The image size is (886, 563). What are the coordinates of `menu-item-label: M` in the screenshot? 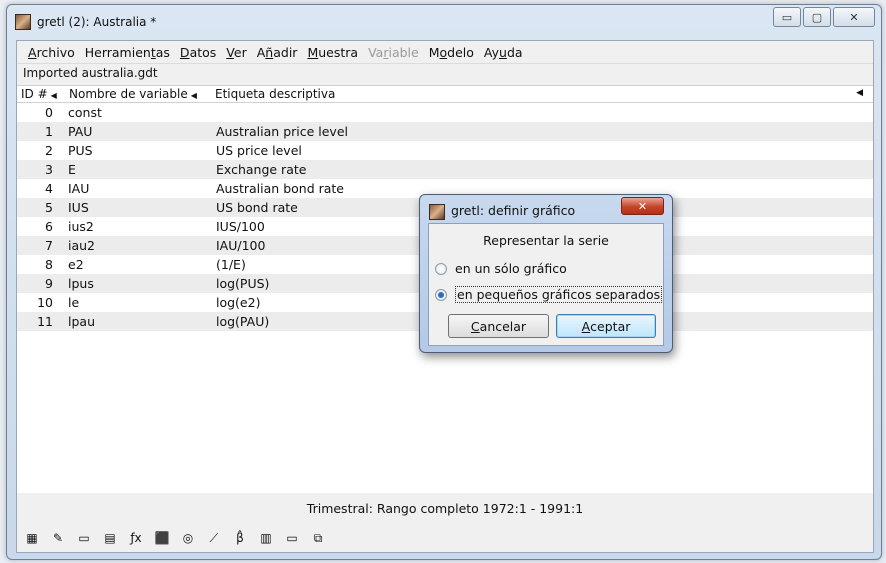 It's located at (313, 52).